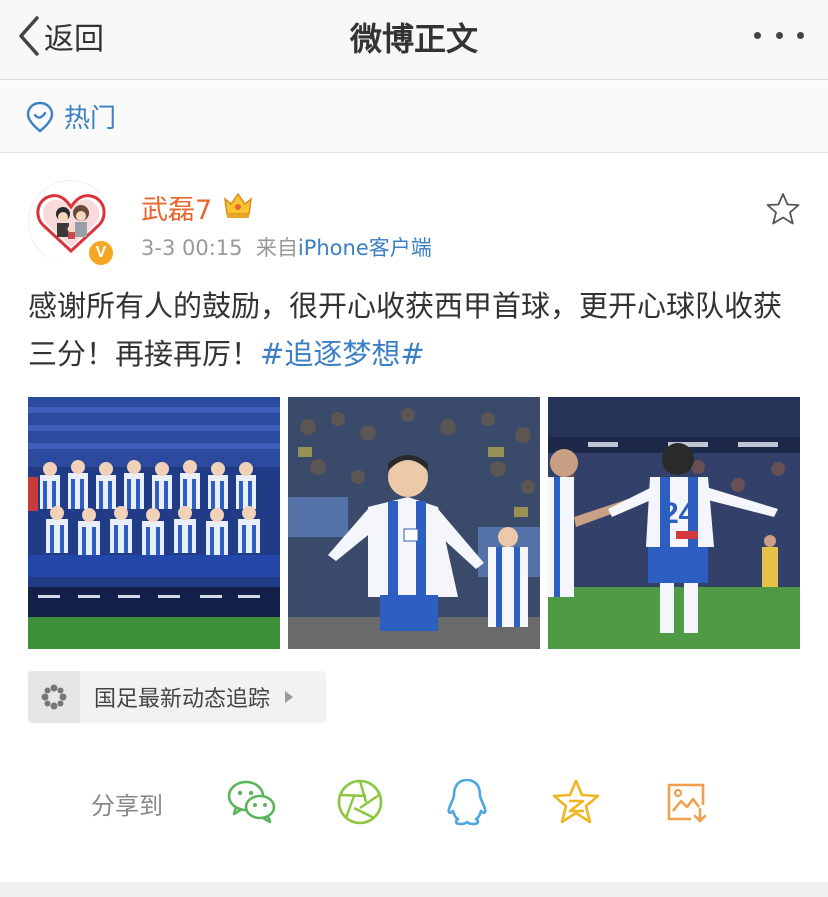  What do you see at coordinates (182, 699) in the screenshot?
I see `topic-label: 国足最新动态追踪` at bounding box center [182, 699].